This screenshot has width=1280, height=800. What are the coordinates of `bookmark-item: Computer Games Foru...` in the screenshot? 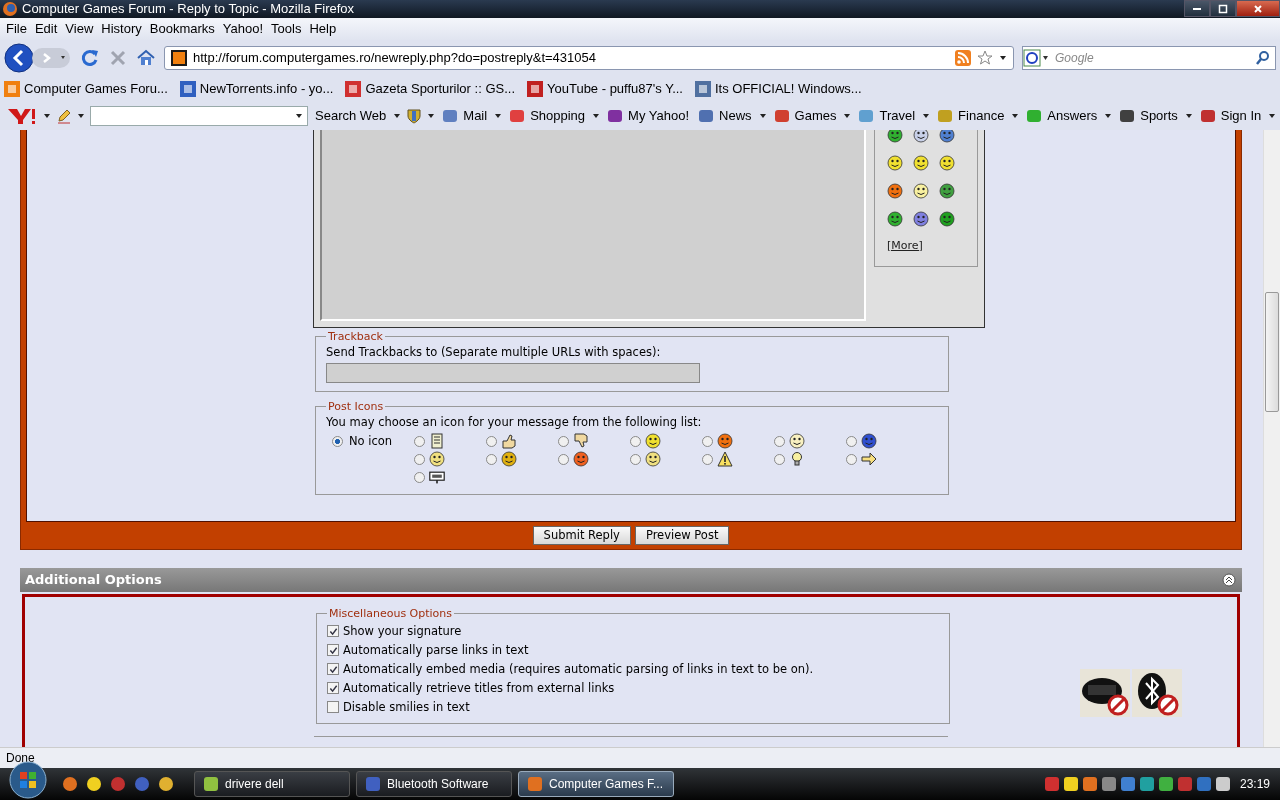 It's located at (86, 88).